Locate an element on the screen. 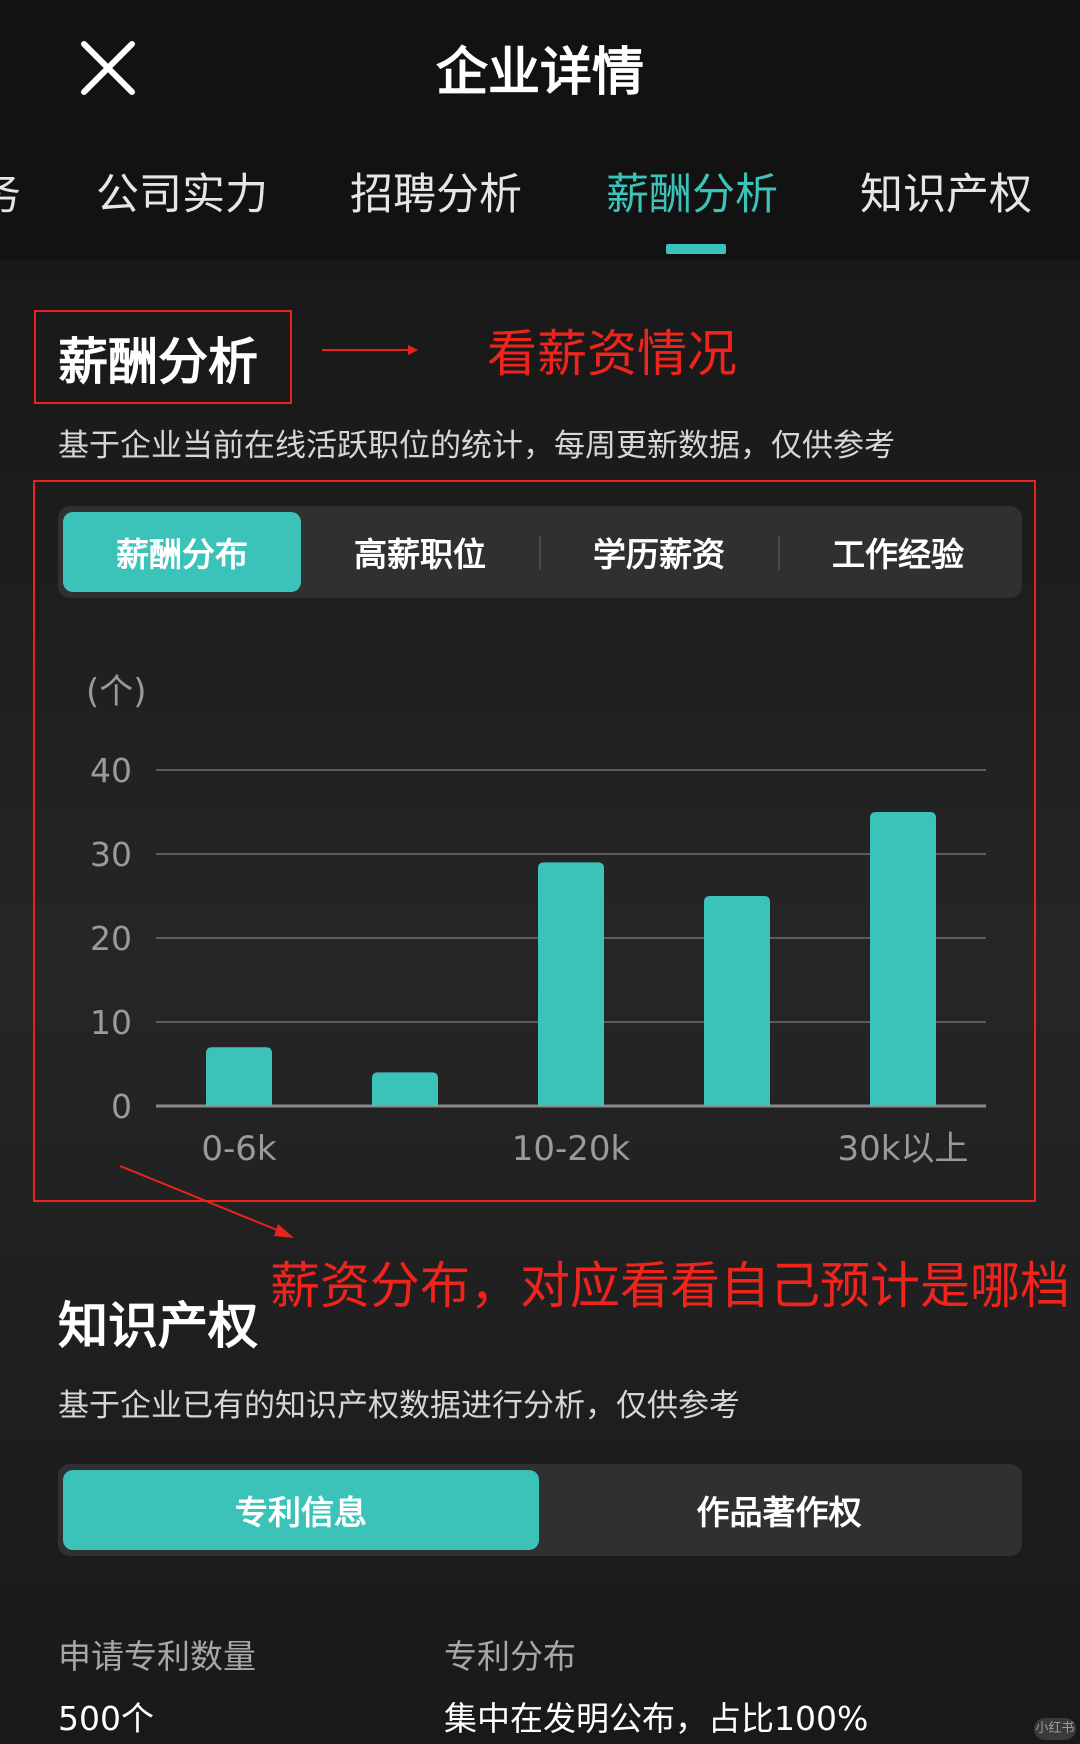 The image size is (1080, 1744). page-title: 企业详情 is located at coordinates (539, 73).